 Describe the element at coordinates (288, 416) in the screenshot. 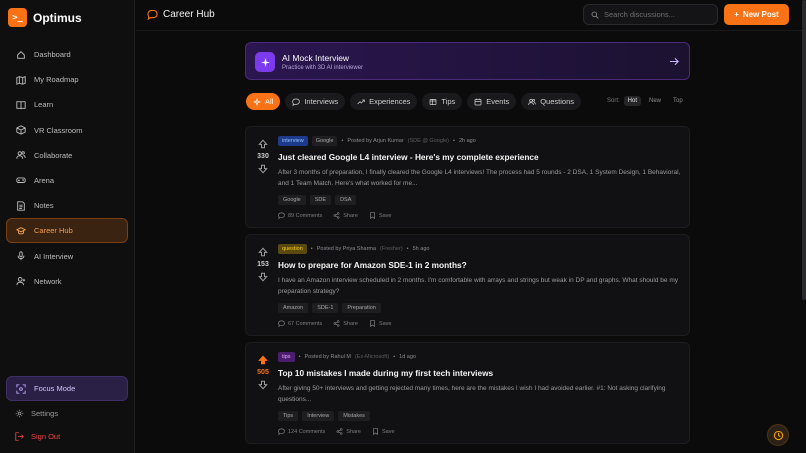

I see `tag: Tips` at that location.